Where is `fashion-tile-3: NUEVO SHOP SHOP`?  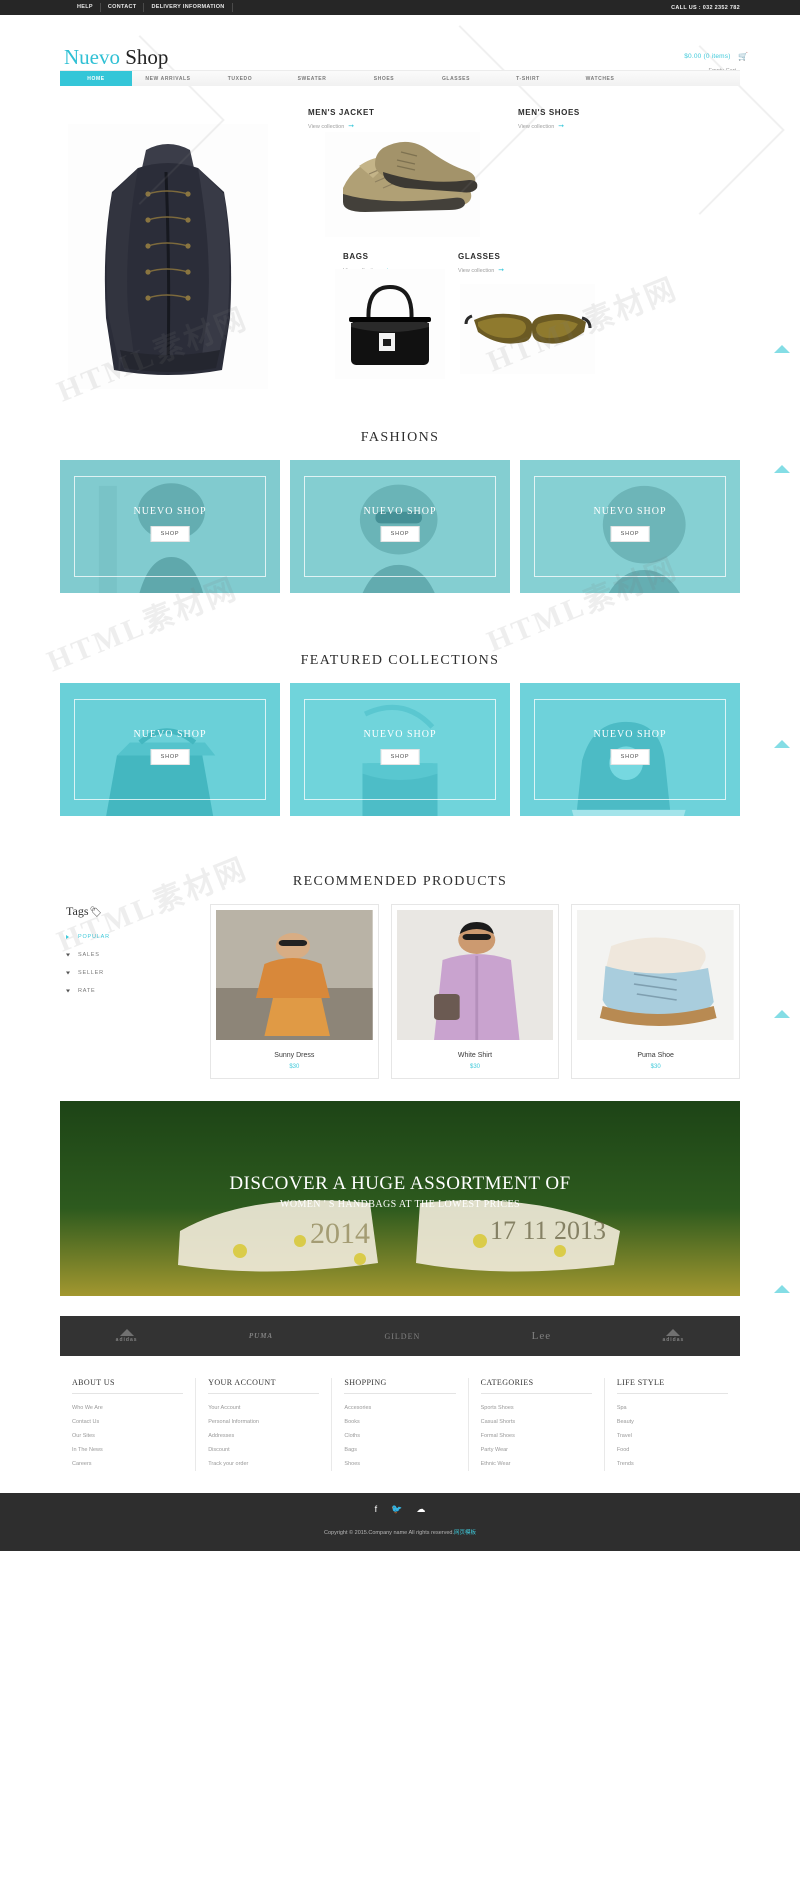
fashion-tile-3: NUEVO SHOP SHOP is located at coordinates (630, 526).